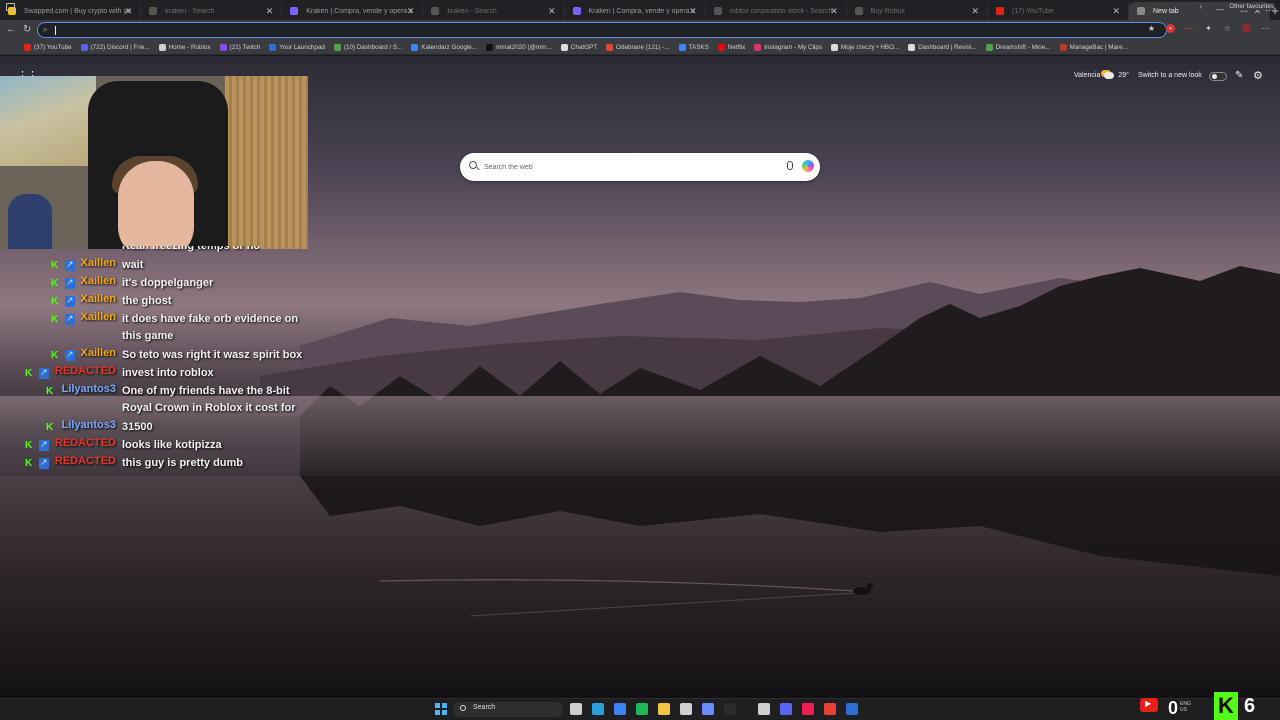 The image size is (1280, 720). What do you see at coordinates (71, 11) in the screenshot?
I see `browser-tab: Swapped.com | Buy crypto with yo ✕` at bounding box center [71, 11].